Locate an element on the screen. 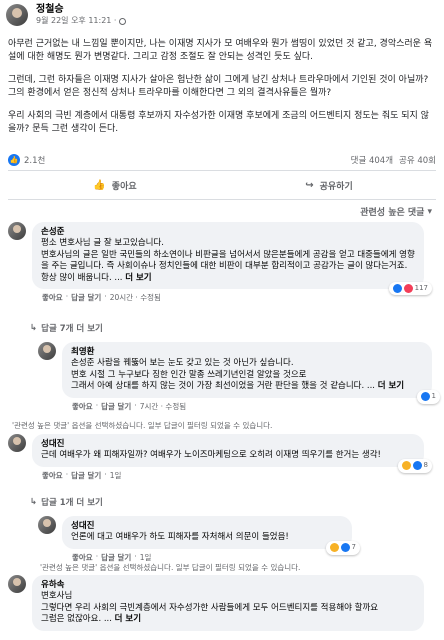 The height and width of the screenshot is (640, 444). view-more-replies: ↳ 답글 1개 더 보기 is located at coordinates (66, 502).